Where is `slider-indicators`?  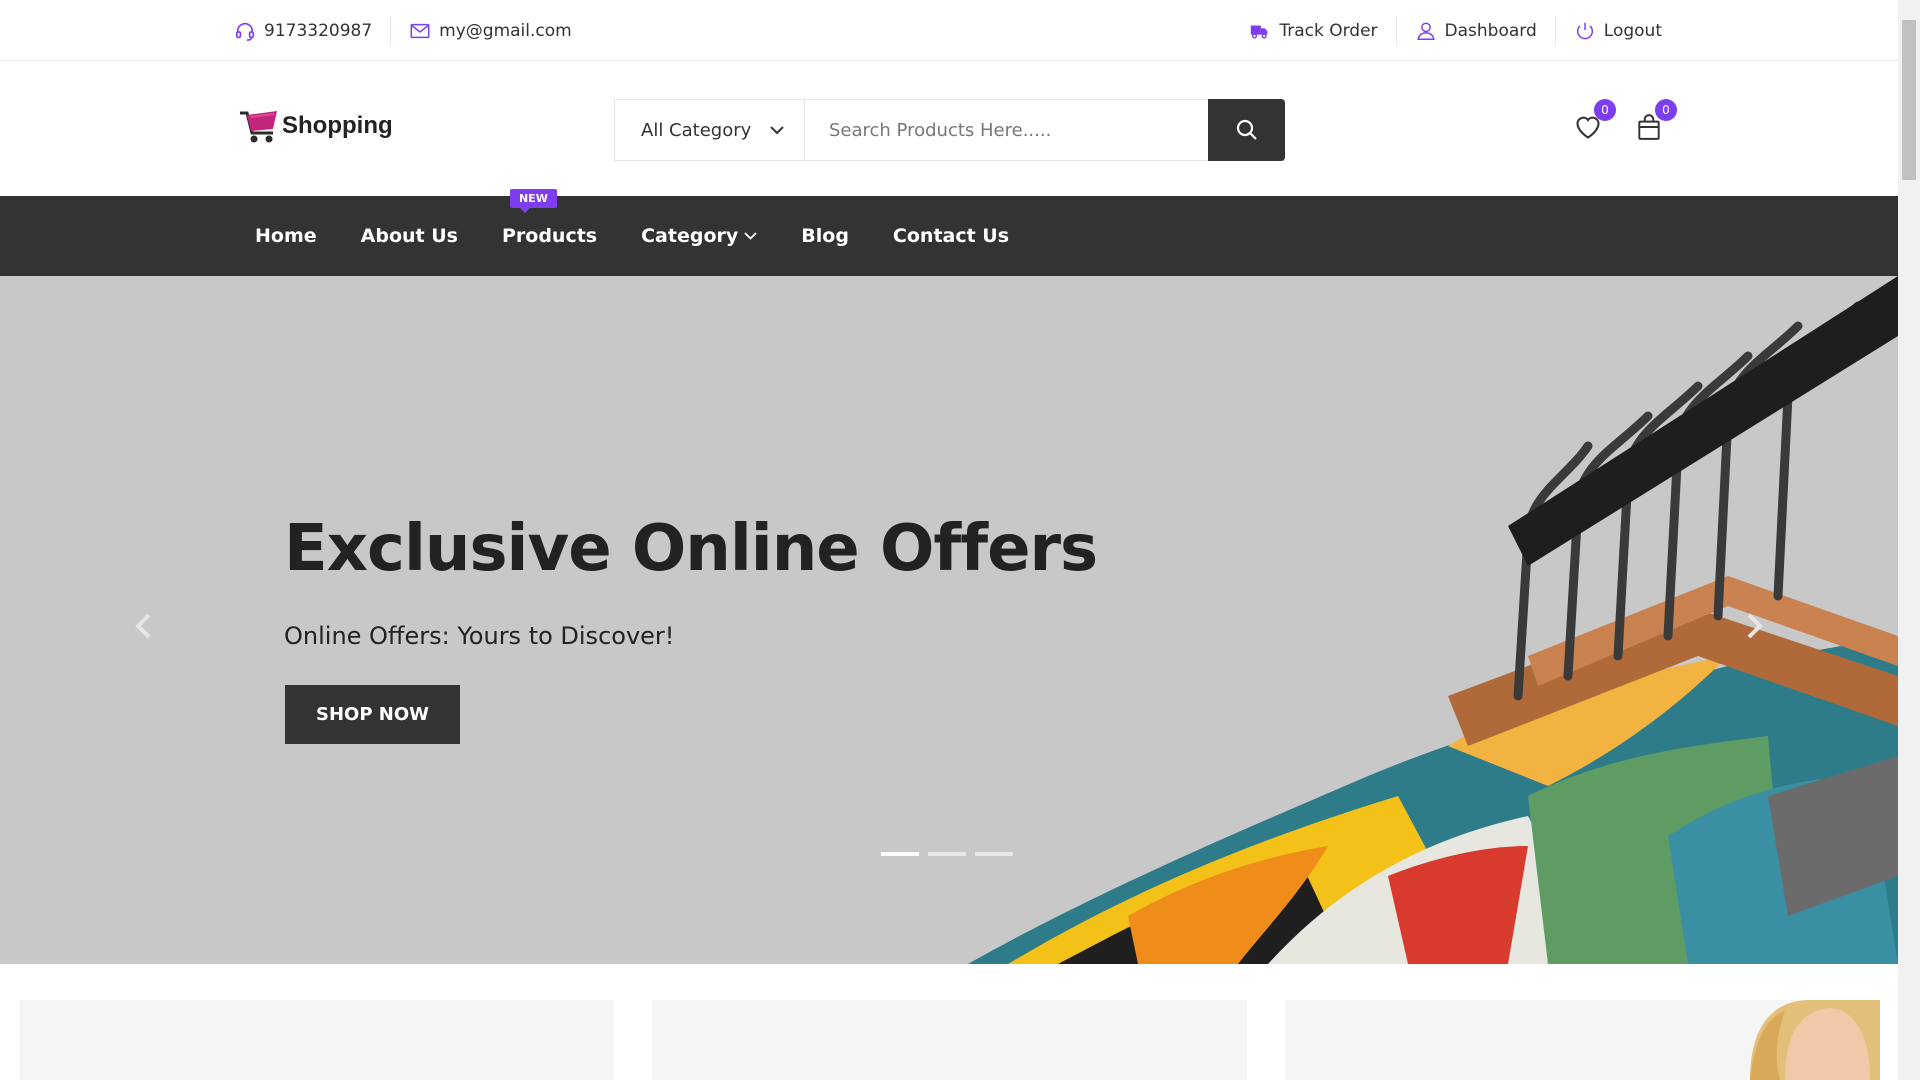
slider-indicators is located at coordinates (951, 854).